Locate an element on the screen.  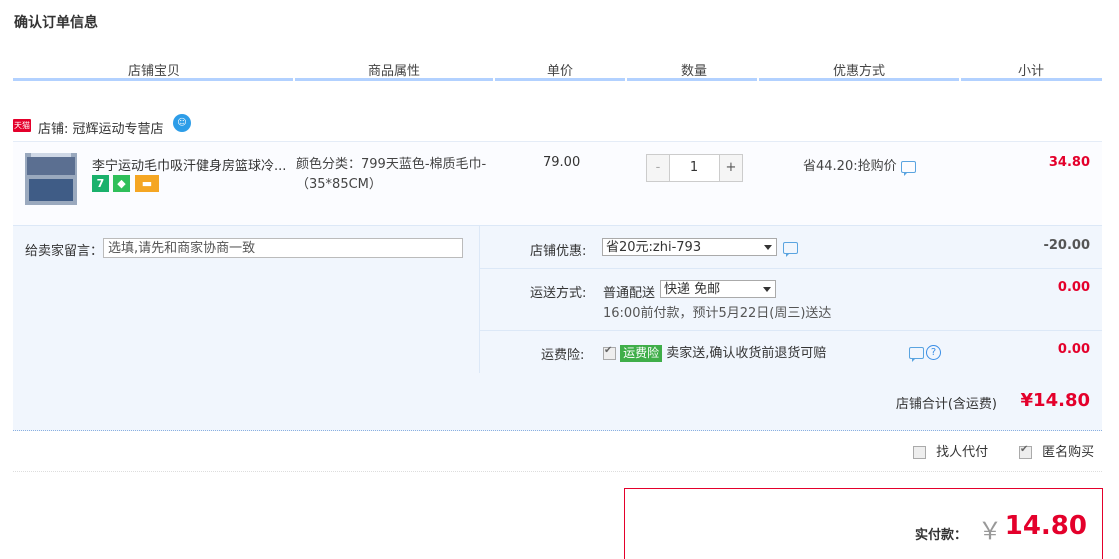
seven-day-return-icon: 7 is located at coordinates (100, 183).